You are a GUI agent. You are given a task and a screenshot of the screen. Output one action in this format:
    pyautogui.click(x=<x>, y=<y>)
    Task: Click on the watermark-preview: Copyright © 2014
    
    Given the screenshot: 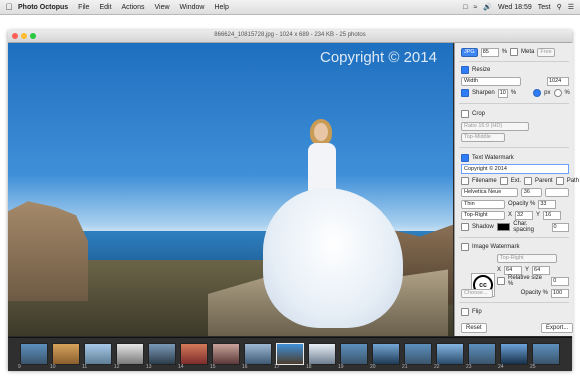 What is the action you would take?
    pyautogui.click(x=378, y=57)
    